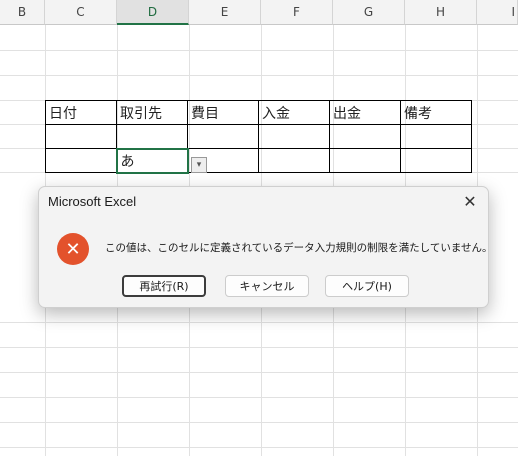 The width and height of the screenshot is (518, 456). I want to click on table-header-row: 日付 取引先 費目 入金 出金 備考, so click(258, 112).